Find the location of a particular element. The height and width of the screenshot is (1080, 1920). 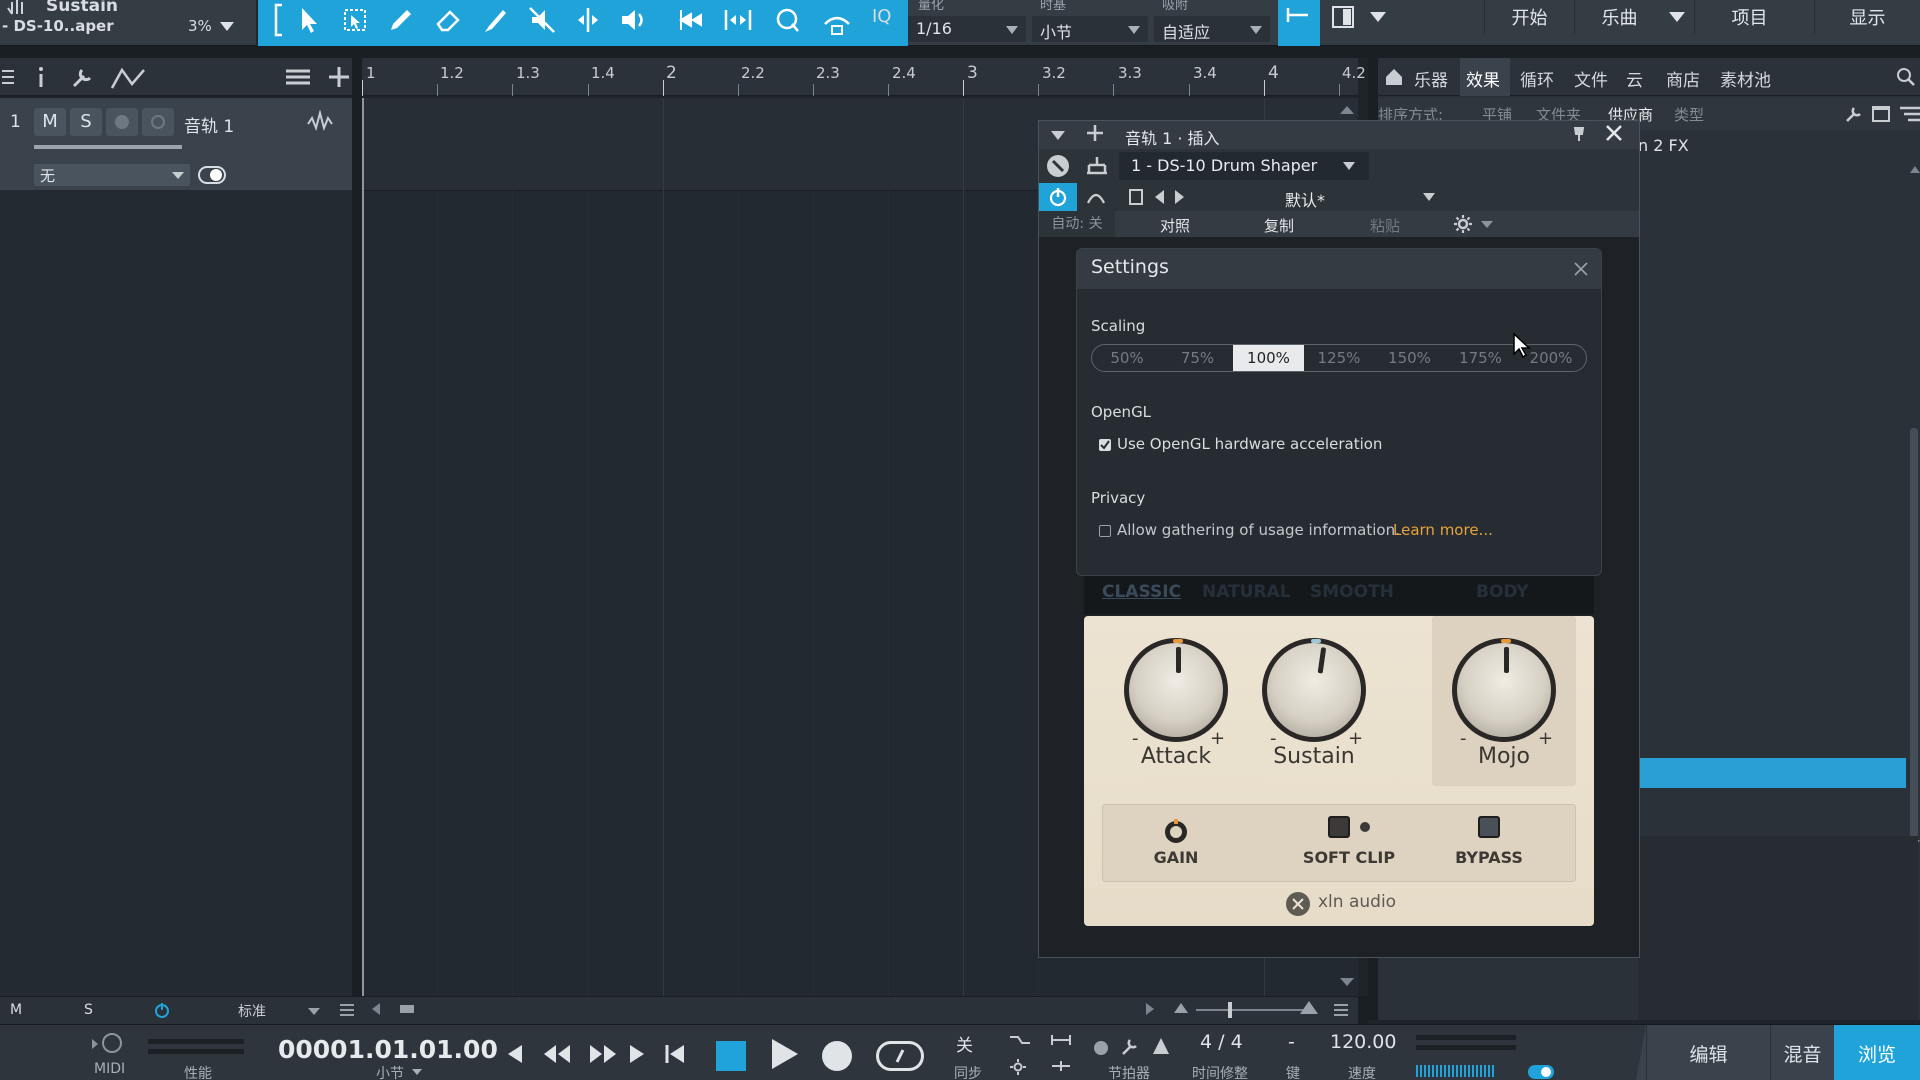

preset-dropdown: 默认* is located at coordinates (1320, 197).